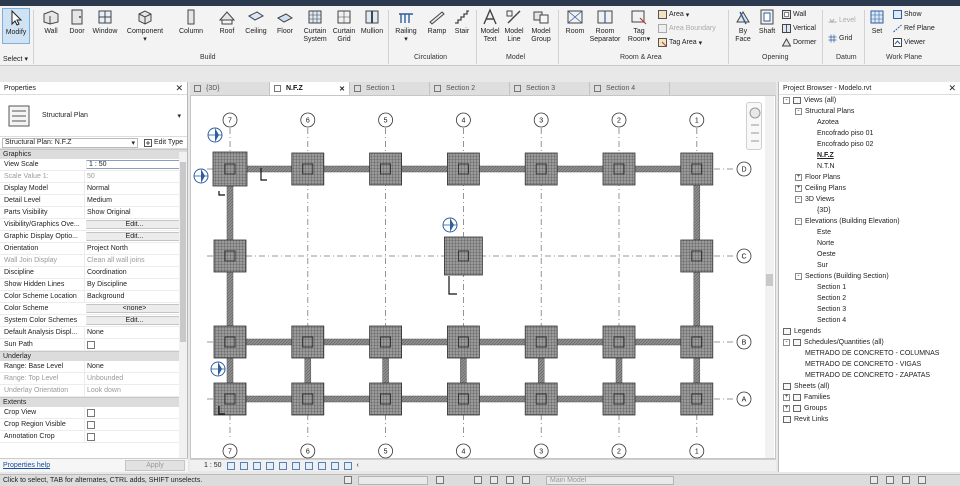  Describe the element at coordinates (221, 193) in the screenshot. I see `section-line` at that location.